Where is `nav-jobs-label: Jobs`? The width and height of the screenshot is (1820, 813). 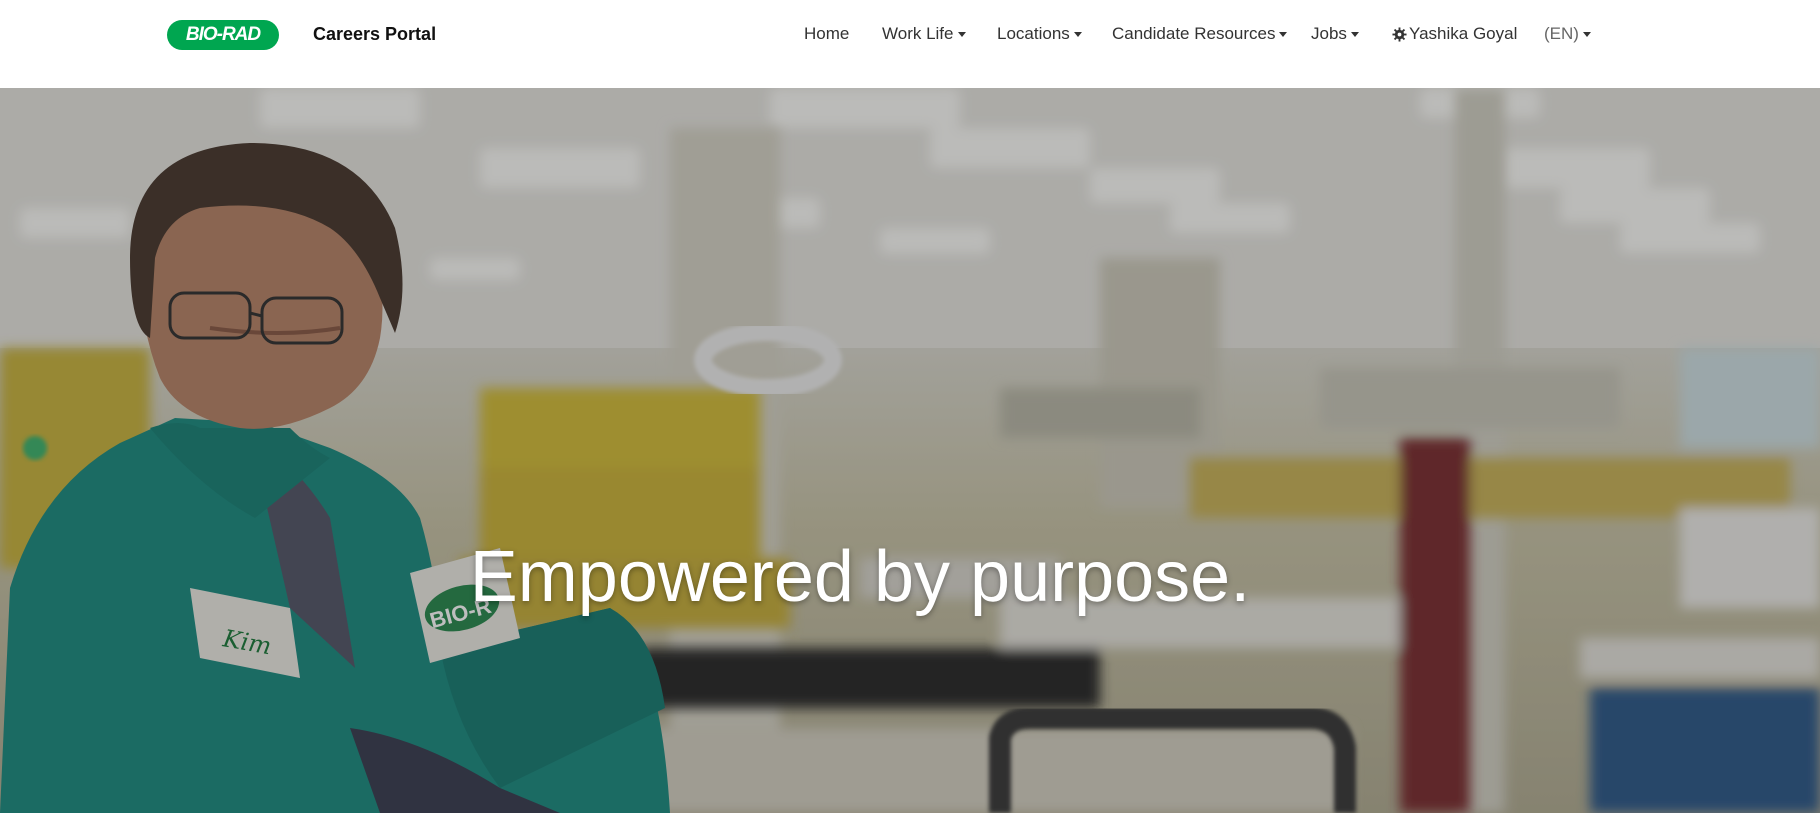
nav-jobs-label: Jobs is located at coordinates (1329, 33).